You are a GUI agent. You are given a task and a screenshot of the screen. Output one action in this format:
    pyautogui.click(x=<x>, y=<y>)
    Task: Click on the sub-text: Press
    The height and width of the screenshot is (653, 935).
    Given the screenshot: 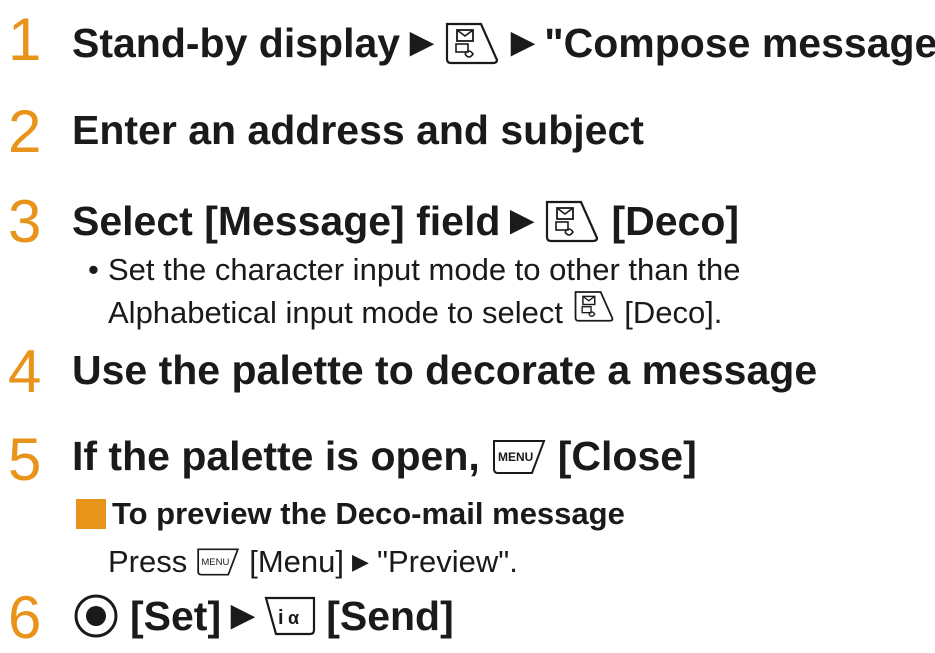 What is the action you would take?
    pyautogui.click(x=148, y=561)
    